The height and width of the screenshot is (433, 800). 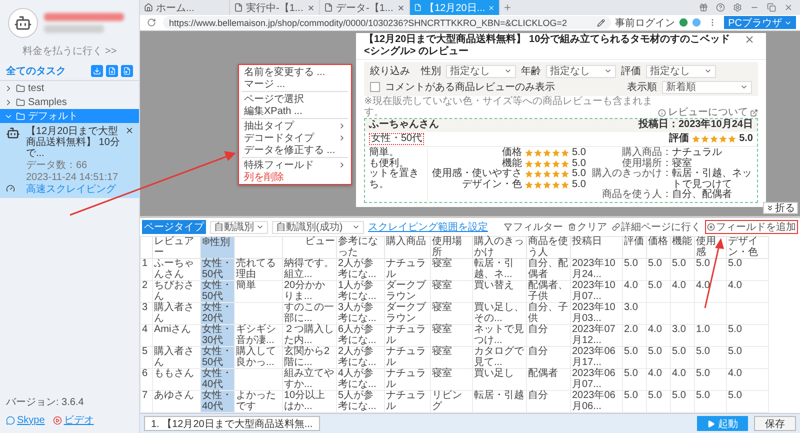 I want to click on toolbar-button: 詳細ページに行く, so click(x=656, y=227).